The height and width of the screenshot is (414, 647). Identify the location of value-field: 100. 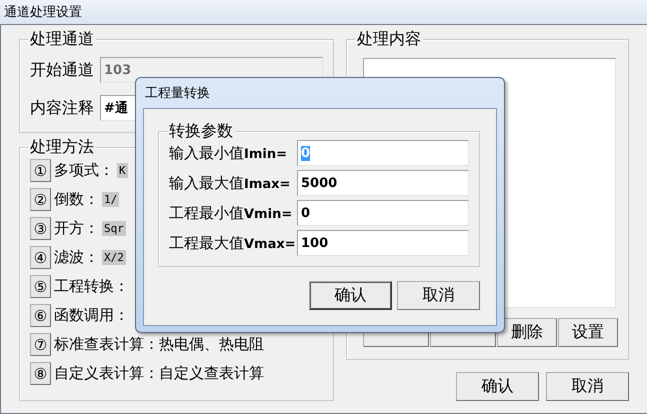
(383, 243).